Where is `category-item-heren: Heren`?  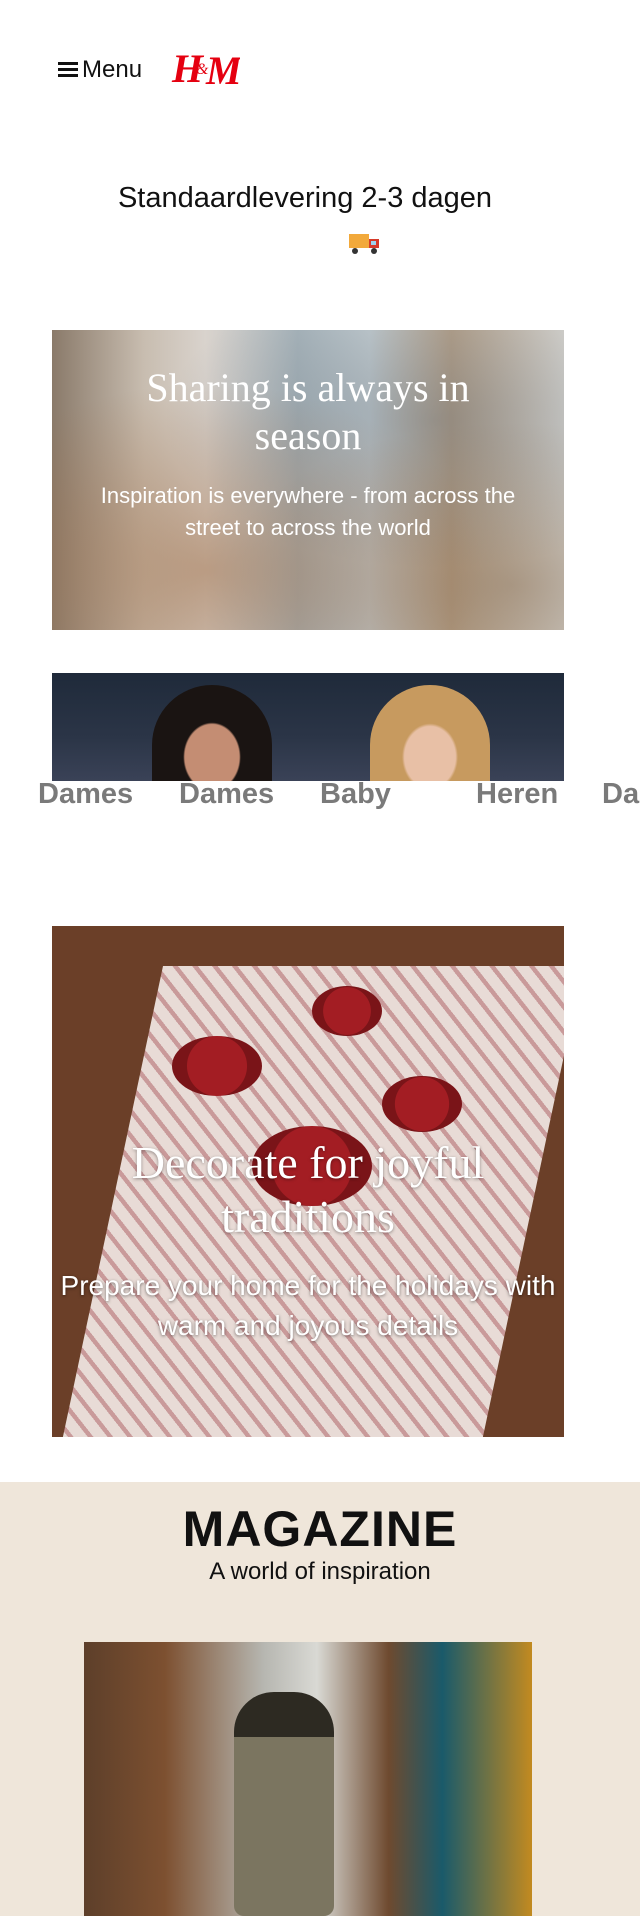 category-item-heren: Heren is located at coordinates (517, 794).